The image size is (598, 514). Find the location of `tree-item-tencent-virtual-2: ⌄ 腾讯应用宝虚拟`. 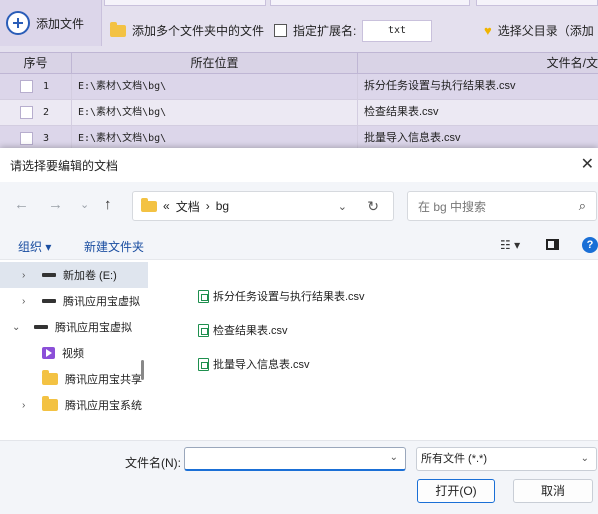

tree-item-tencent-virtual-2: ⌄ 腾讯应用宝虚拟 is located at coordinates (74, 327).